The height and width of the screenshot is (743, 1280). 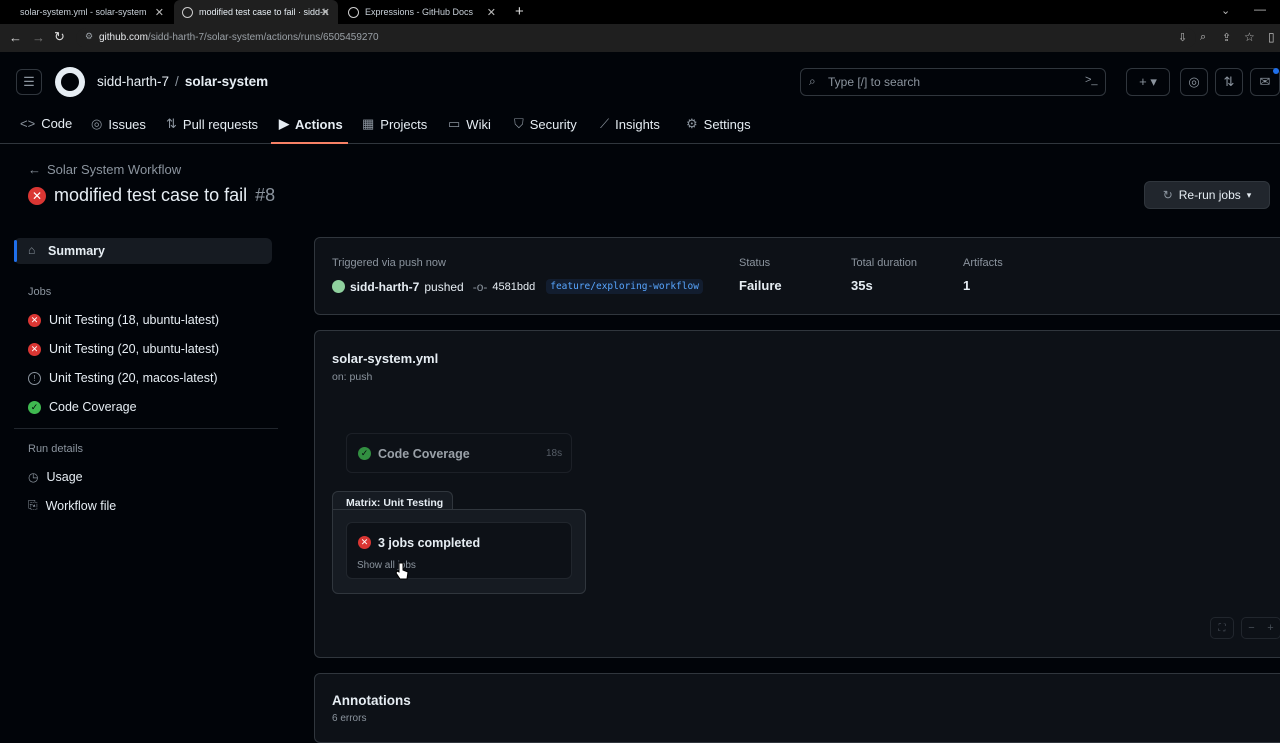 I want to click on command-palette-icon: >_, so click(x=1091, y=80).